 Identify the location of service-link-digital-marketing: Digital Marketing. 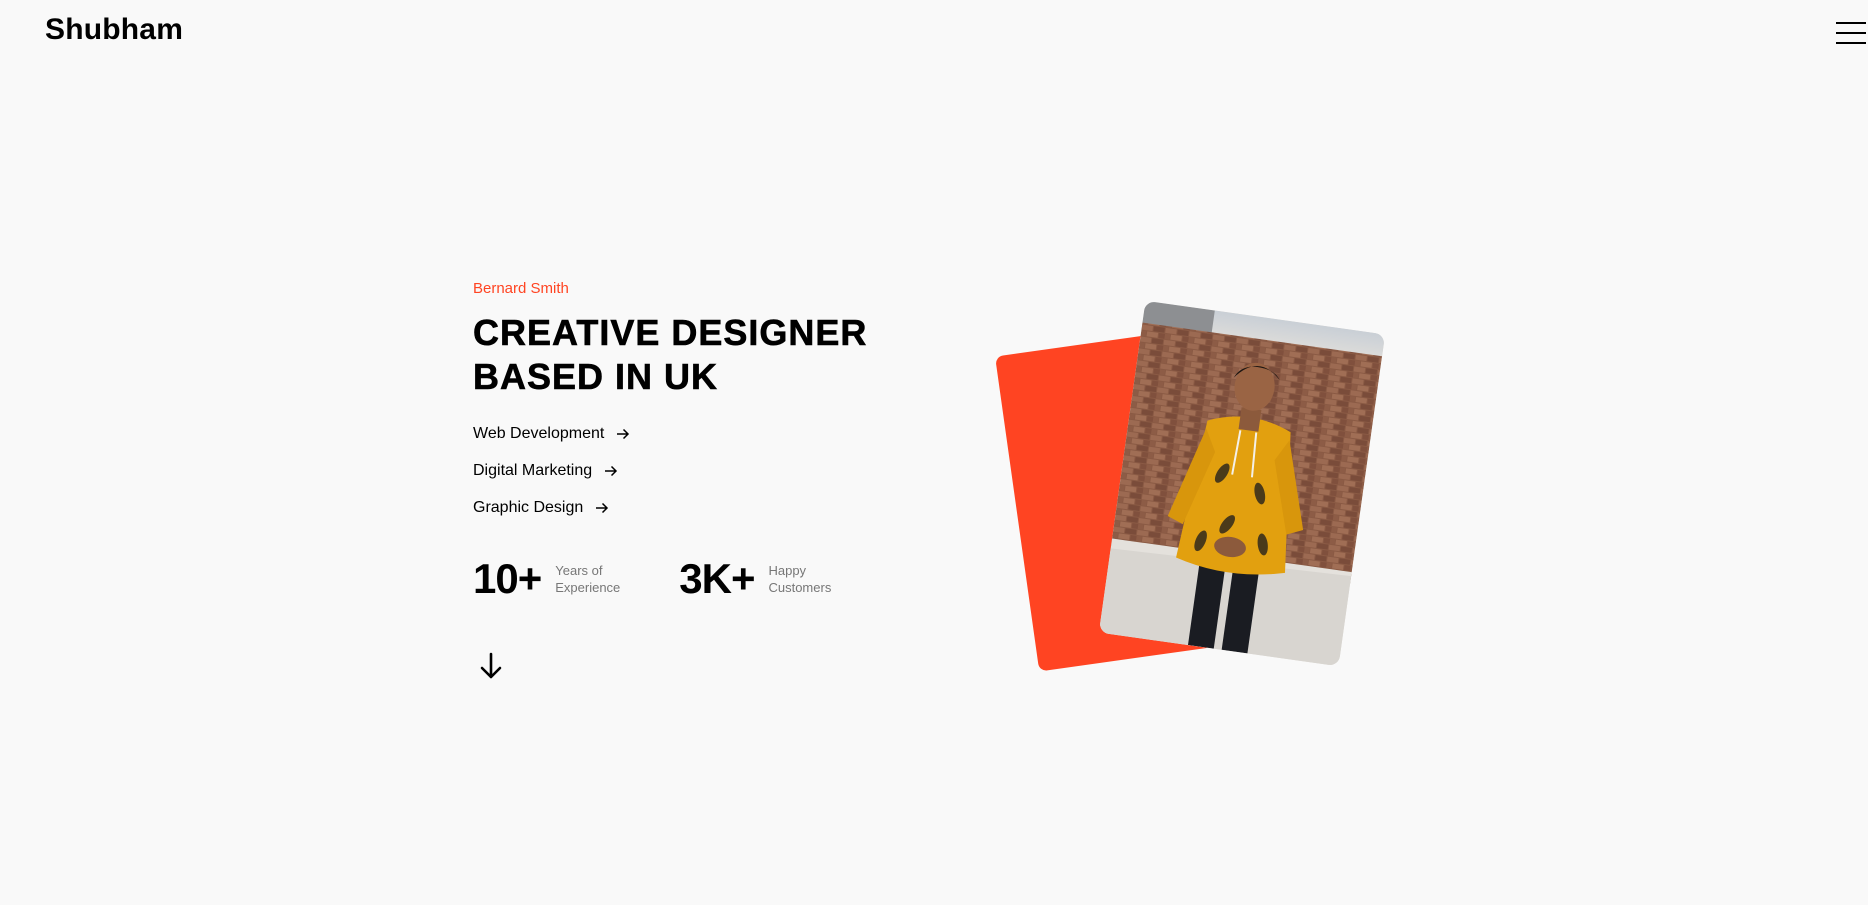
(693, 480).